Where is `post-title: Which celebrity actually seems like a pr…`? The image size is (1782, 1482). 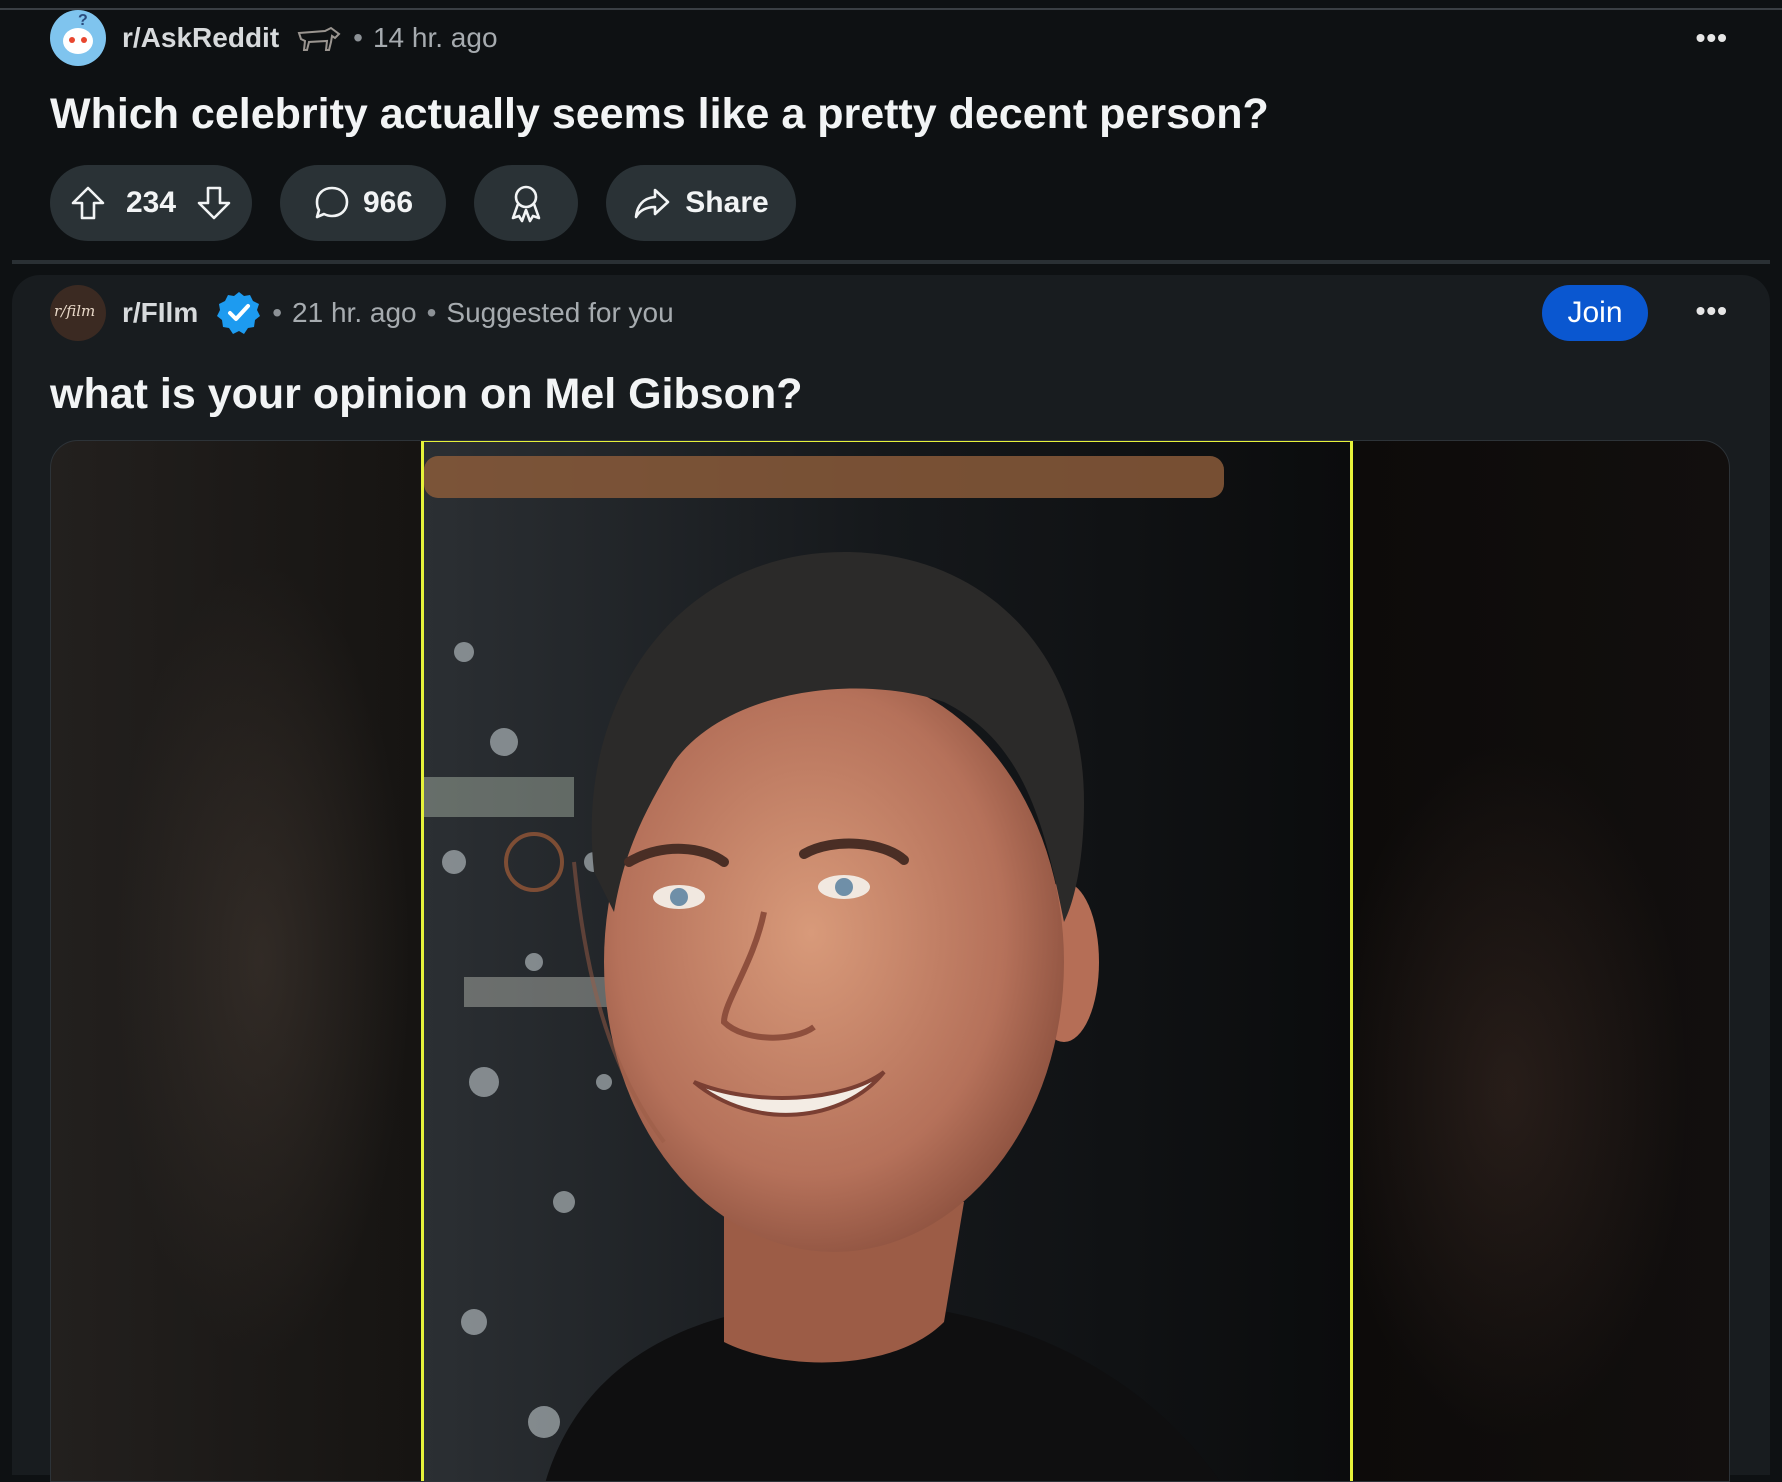 post-title: Which celebrity actually seems like a pr… is located at coordinates (659, 114).